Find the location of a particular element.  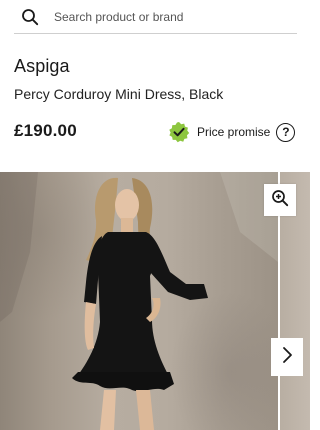

product-price: £190.00 is located at coordinates (45, 130).